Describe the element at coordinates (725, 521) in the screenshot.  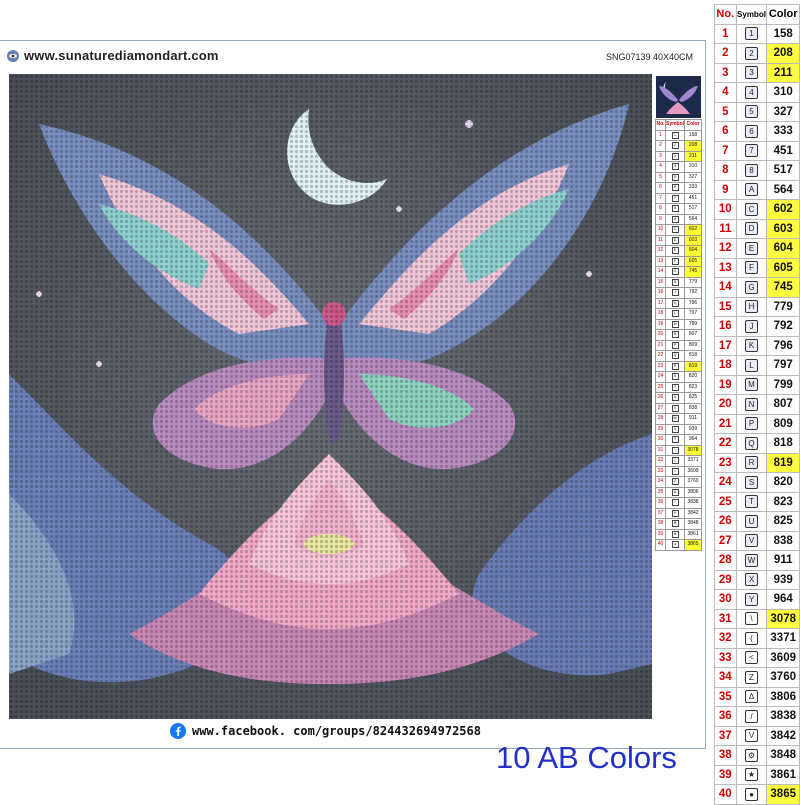
I see `row-number: 26` at that location.